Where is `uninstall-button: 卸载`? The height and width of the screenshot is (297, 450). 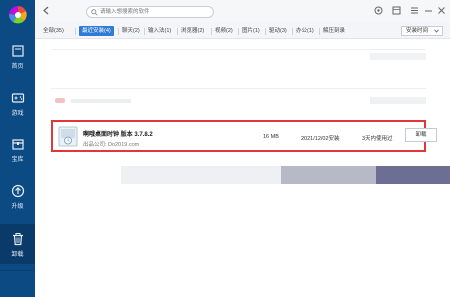 uninstall-button: 卸载 is located at coordinates (421, 135).